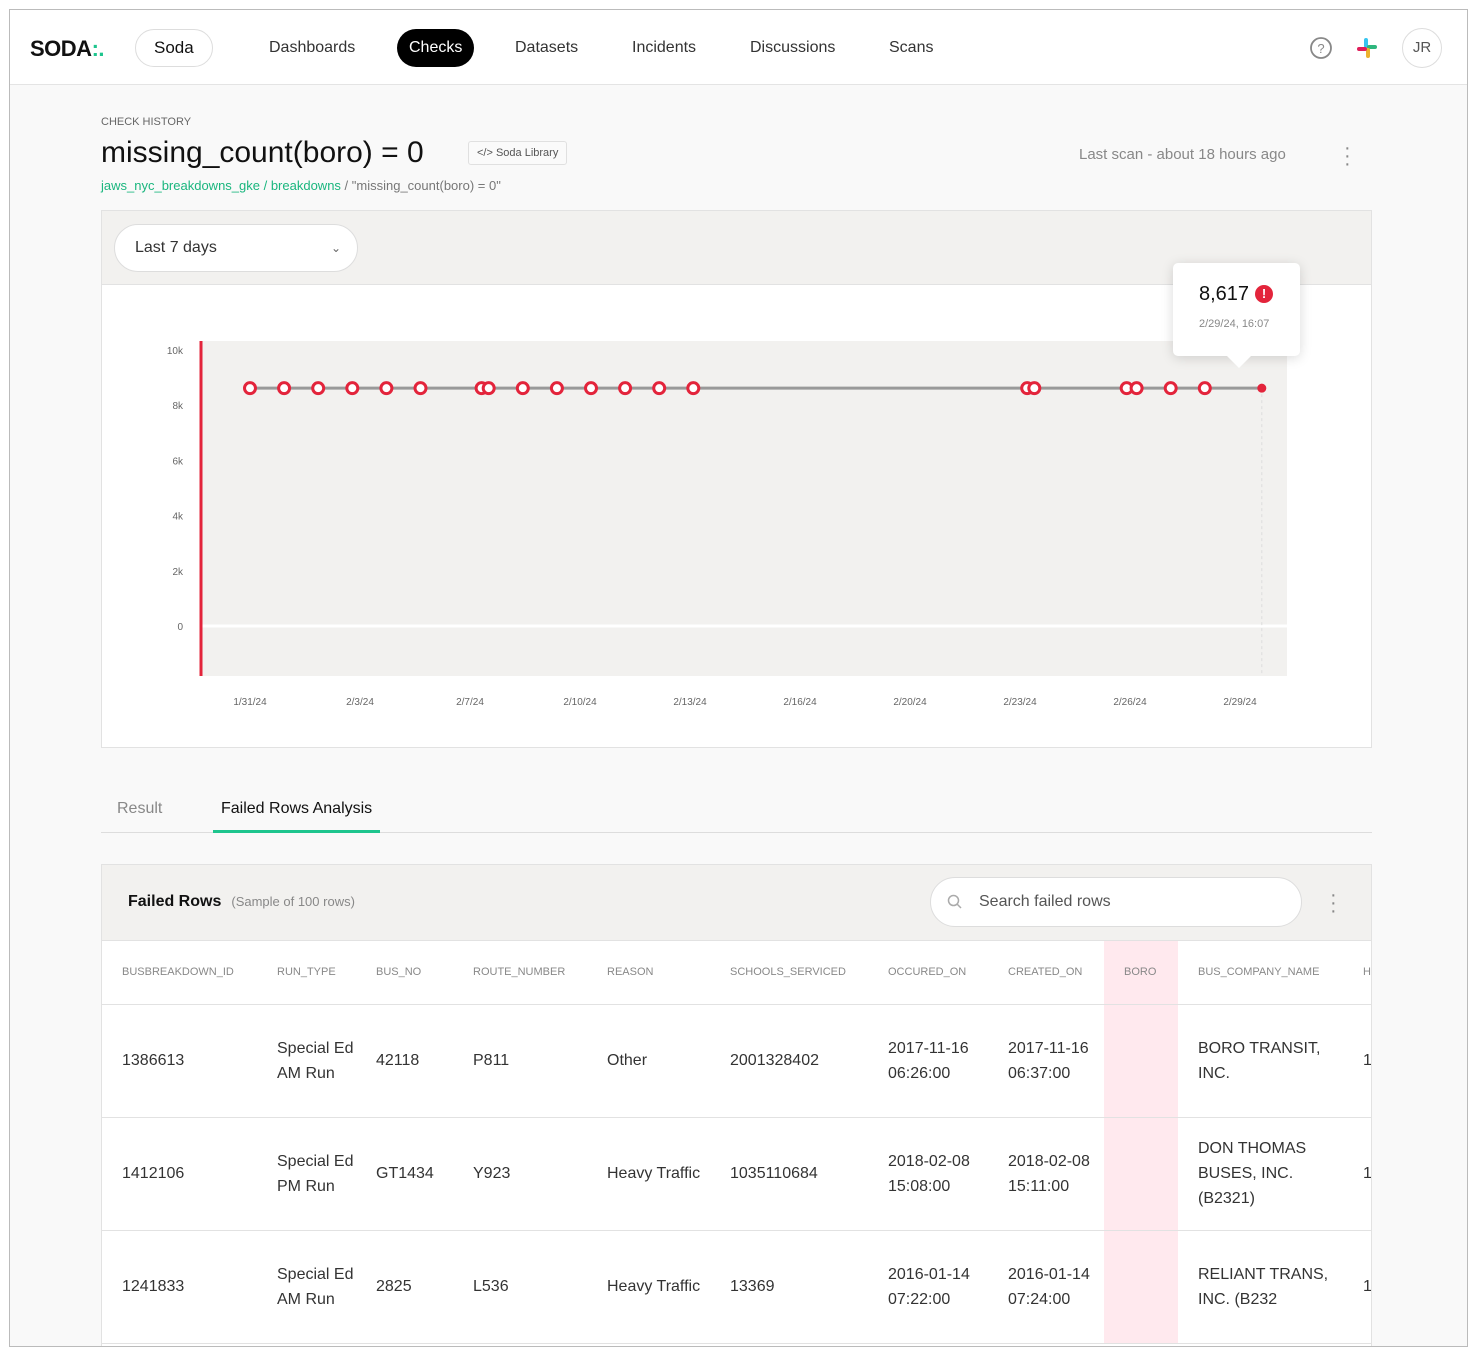 This screenshot has width=1478, height=1356. Describe the element at coordinates (420, 185) in the screenshot. I see `breadcrumb-check: / "missing_count(boro) = 0"` at that location.